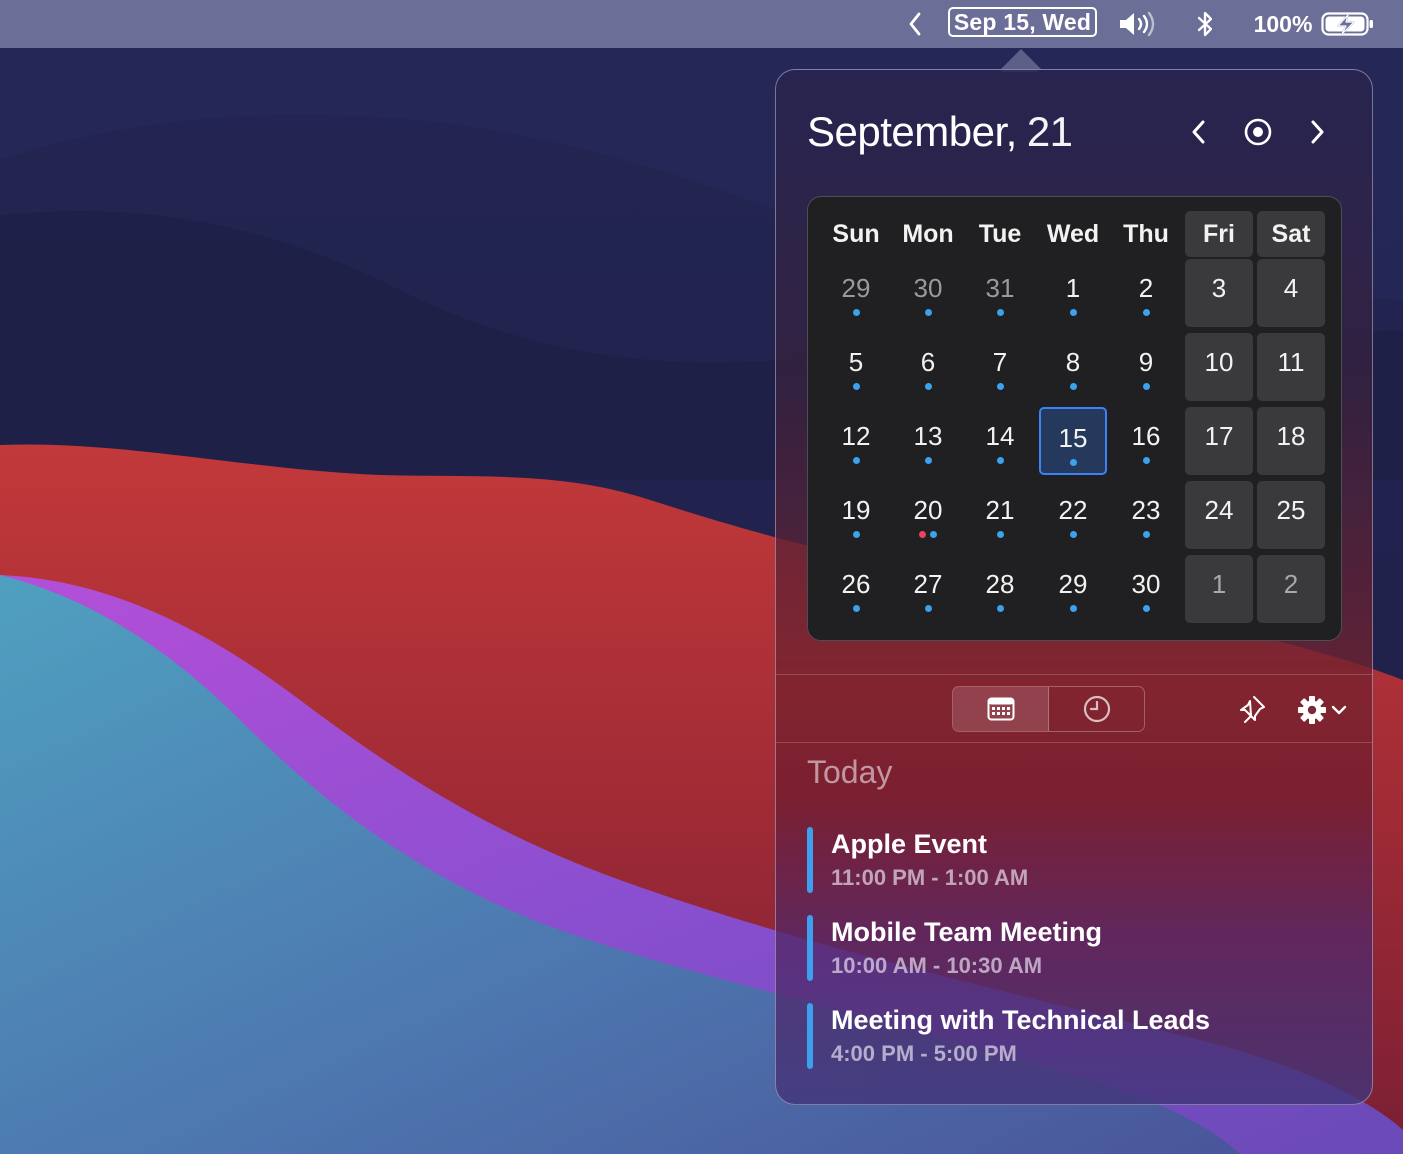 Image resolution: width=1403 pixels, height=1154 pixels. What do you see at coordinates (1291, 584) in the screenshot?
I see `day-number: 2` at bounding box center [1291, 584].